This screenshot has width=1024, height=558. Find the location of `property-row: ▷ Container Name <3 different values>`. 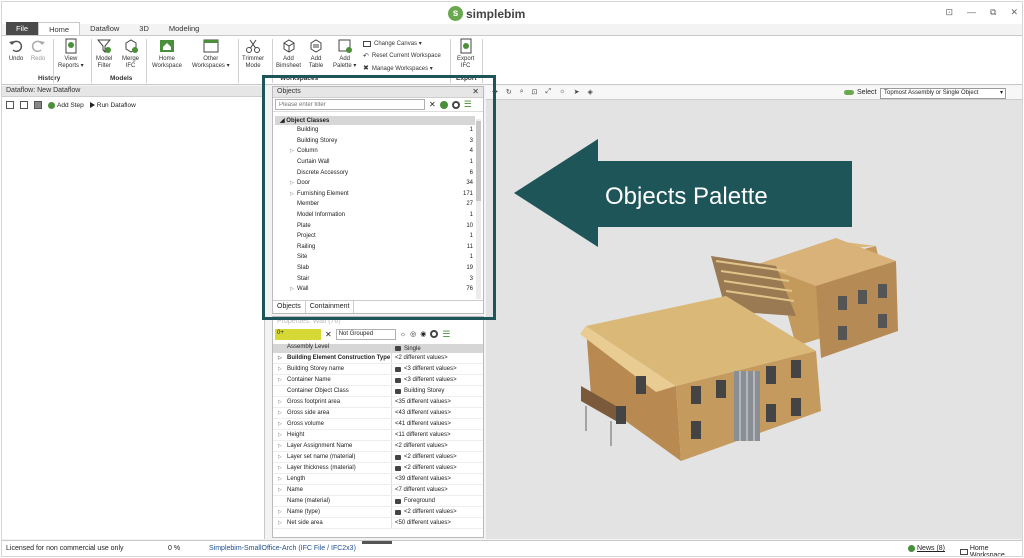

property-row: ▷ Container Name <3 different values> is located at coordinates (378, 380).